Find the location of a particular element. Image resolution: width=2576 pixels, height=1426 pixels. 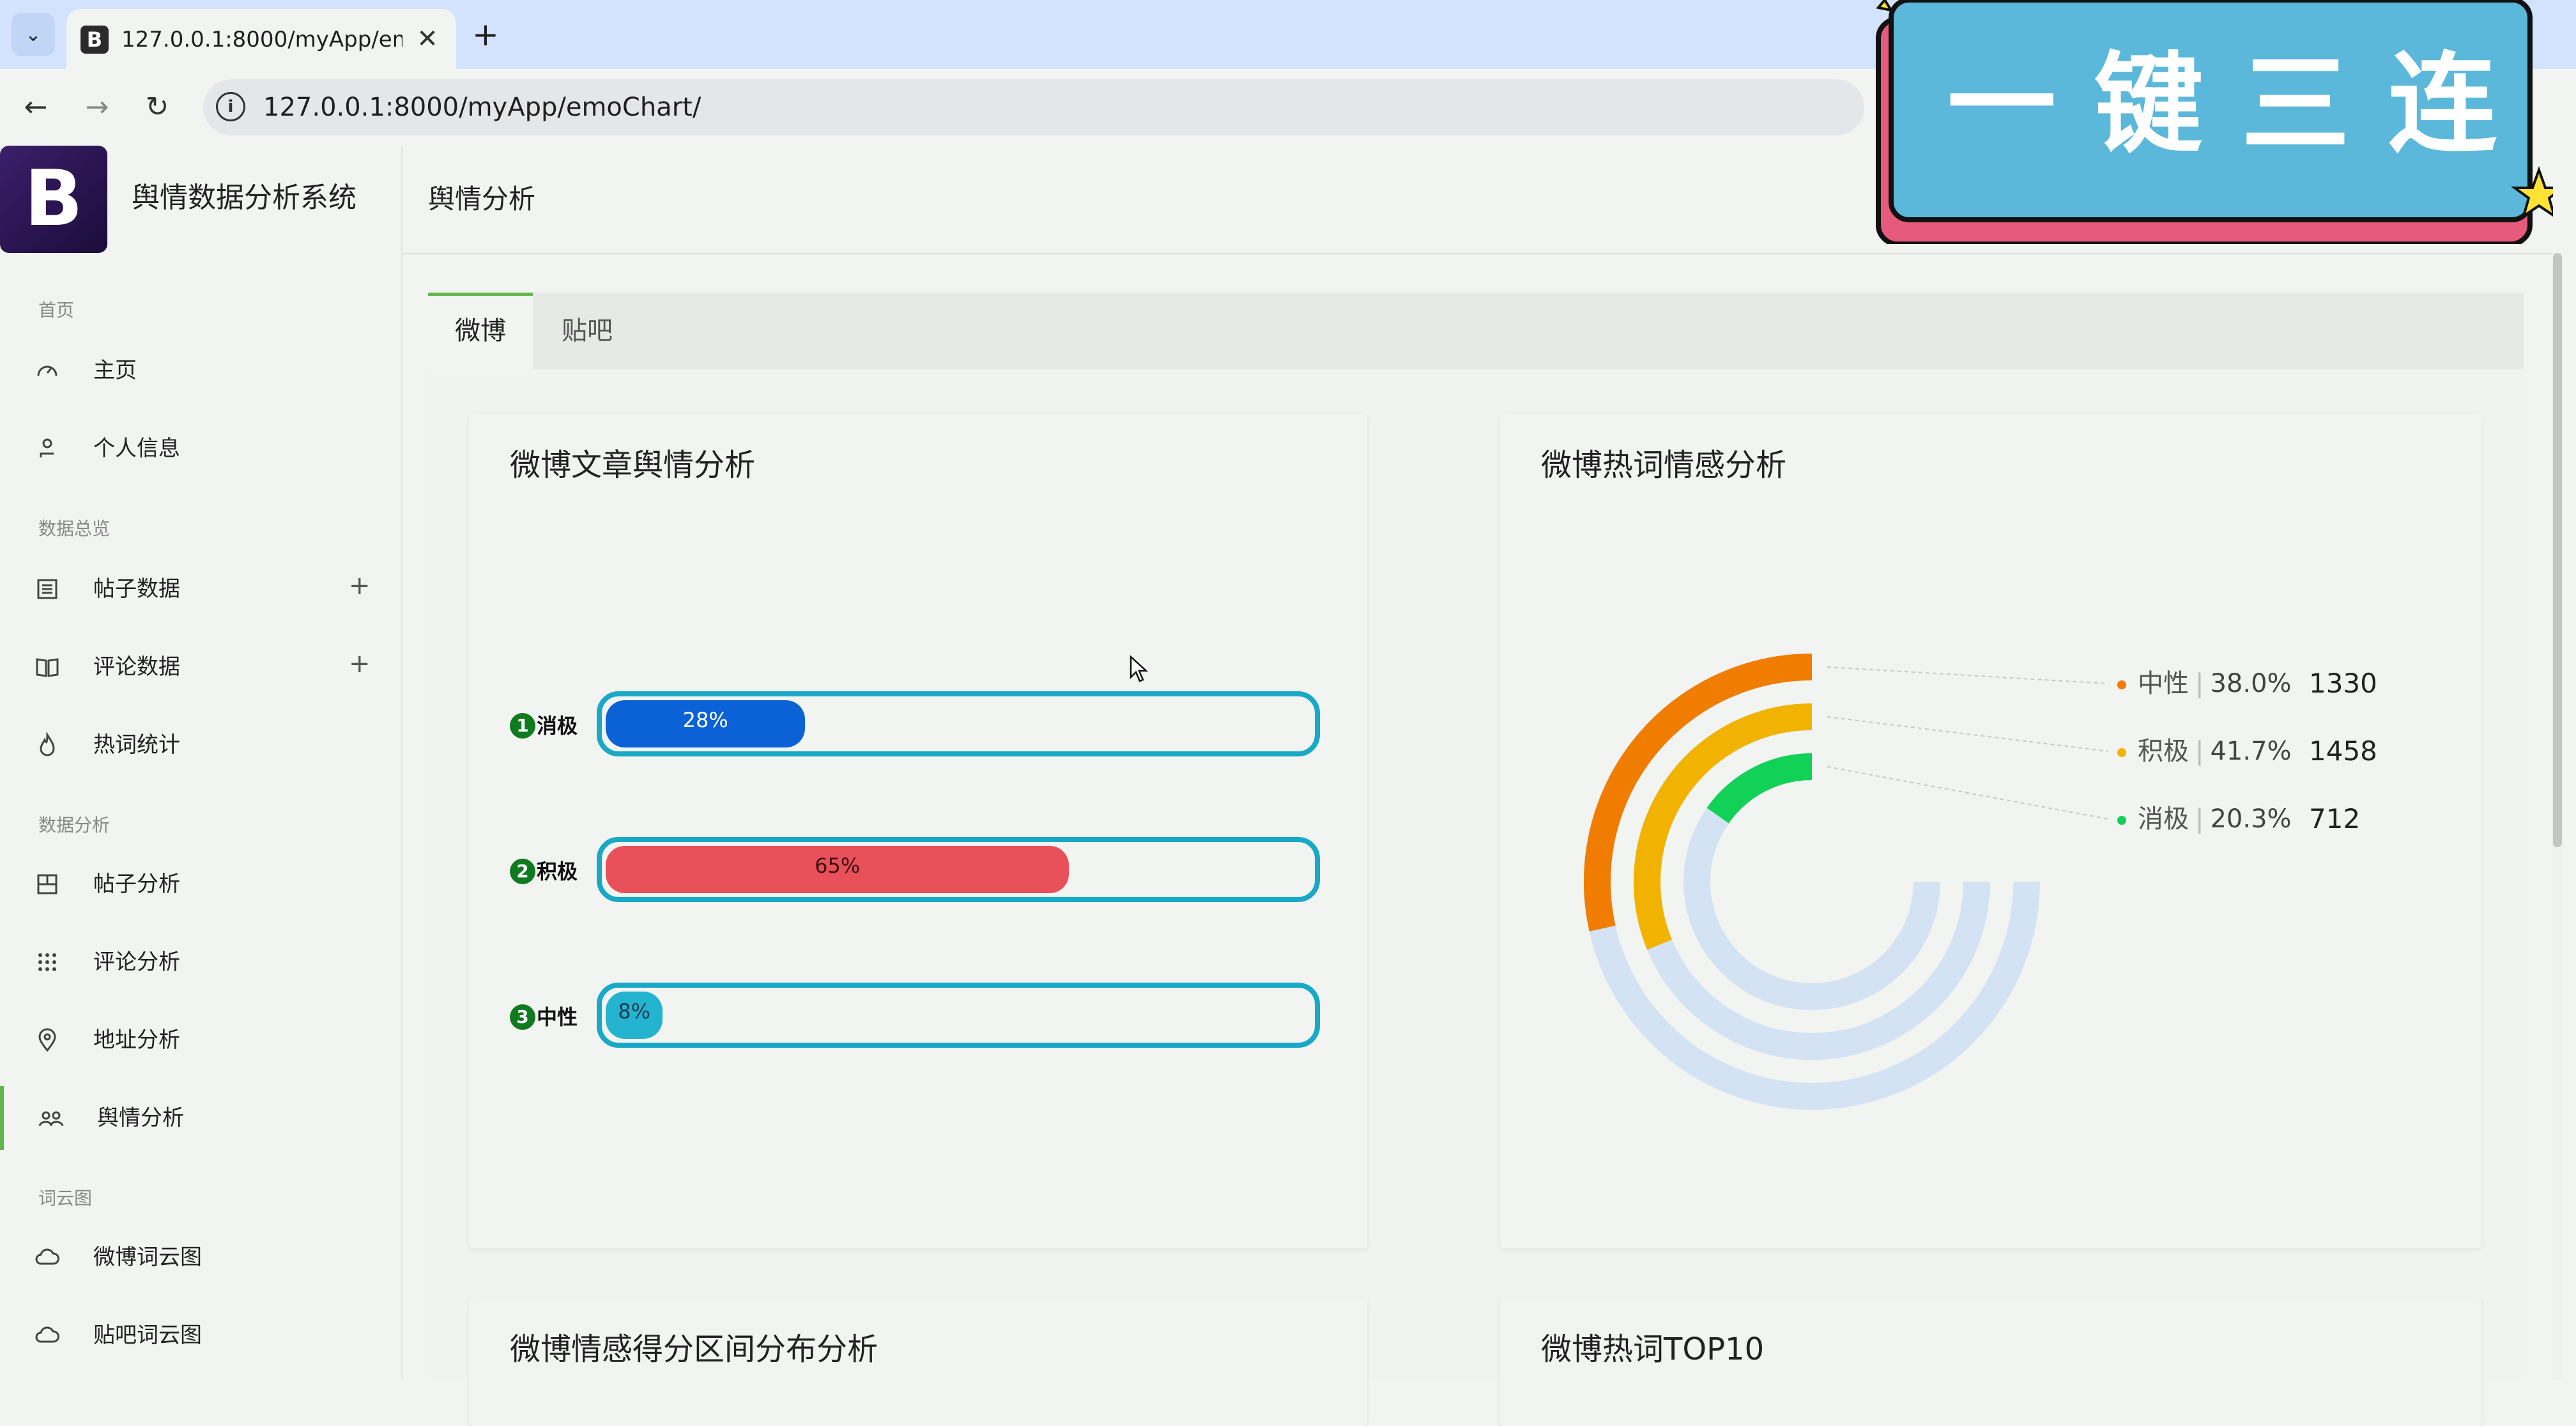

legend-item: 中性 | 38.0% 1330 is located at coordinates (2247, 683).